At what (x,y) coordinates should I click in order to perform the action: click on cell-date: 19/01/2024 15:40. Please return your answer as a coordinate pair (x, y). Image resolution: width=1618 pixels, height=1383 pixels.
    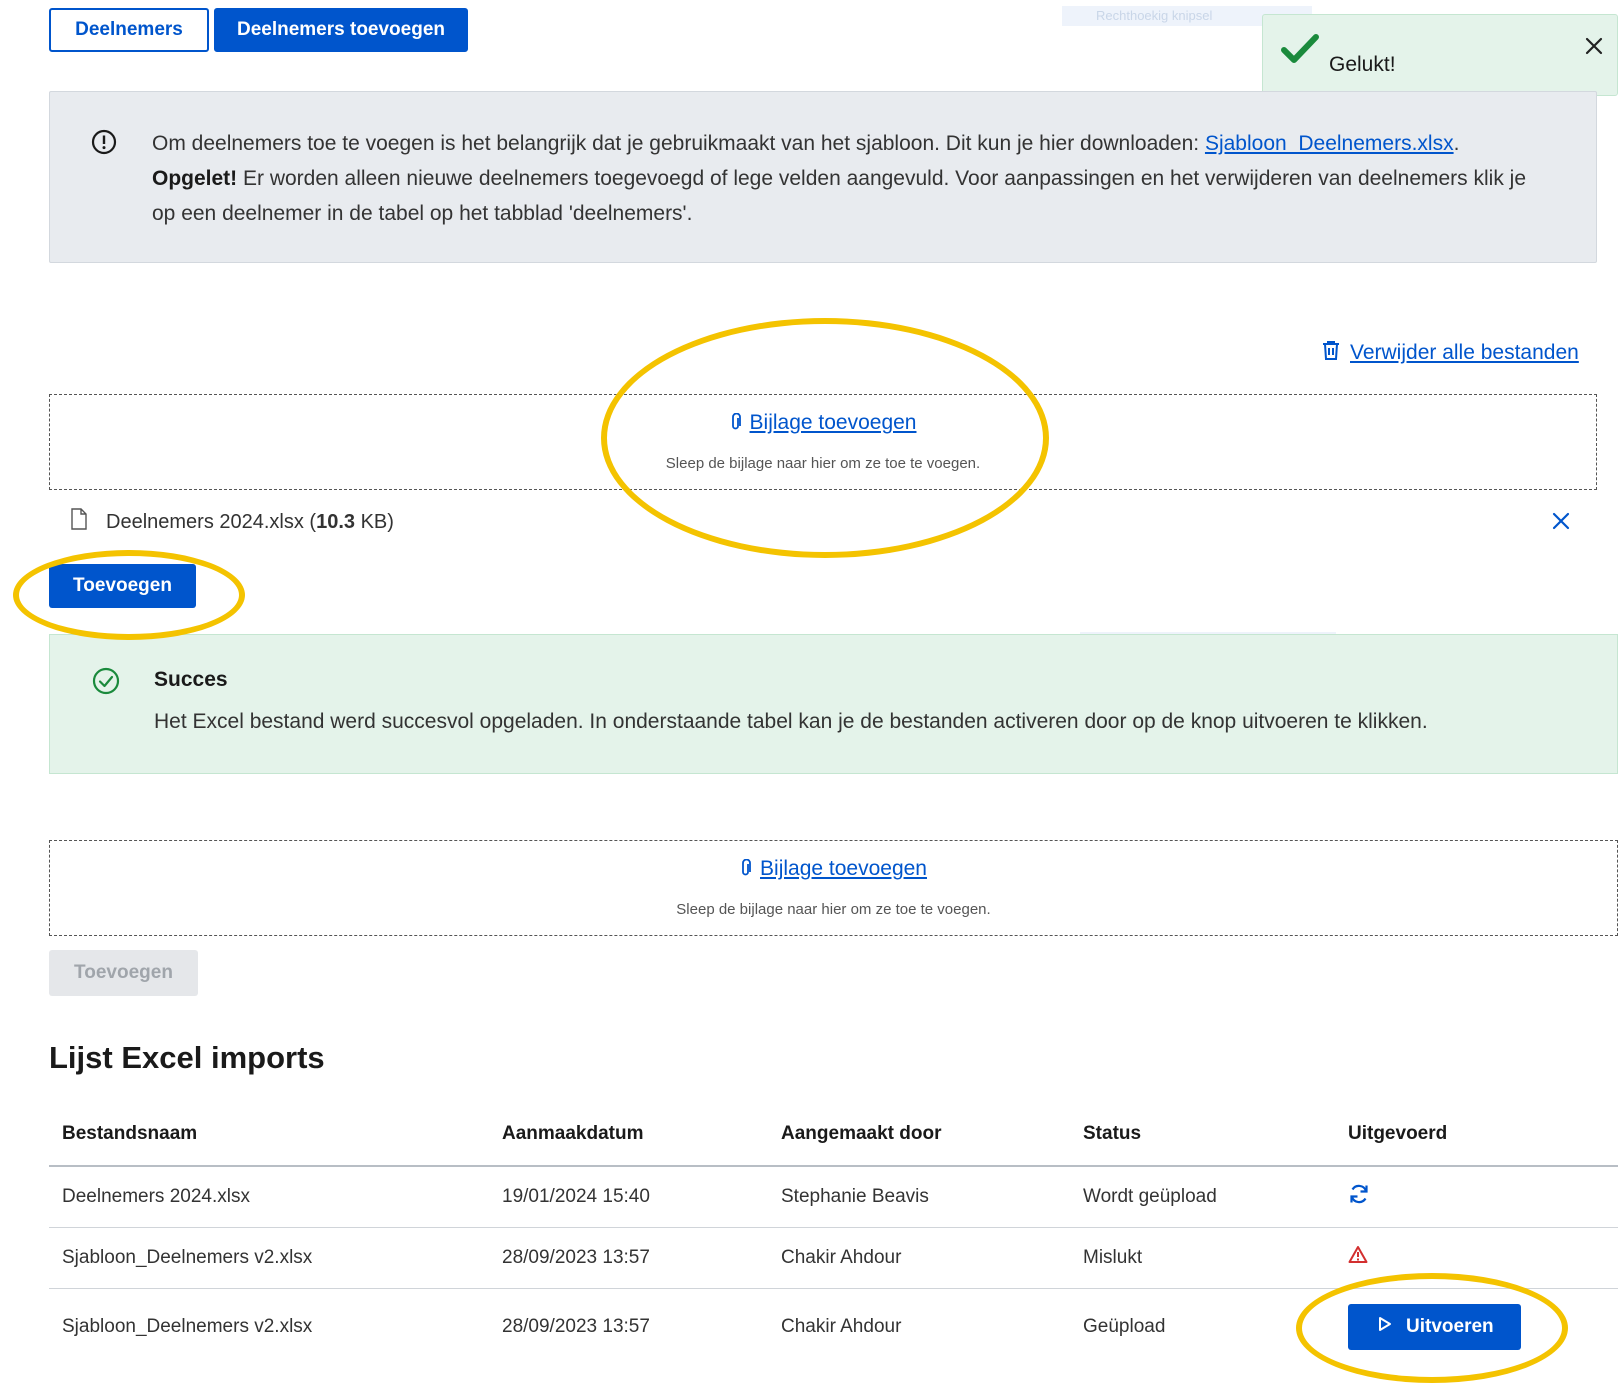
    Looking at the image, I should click on (628, 1197).